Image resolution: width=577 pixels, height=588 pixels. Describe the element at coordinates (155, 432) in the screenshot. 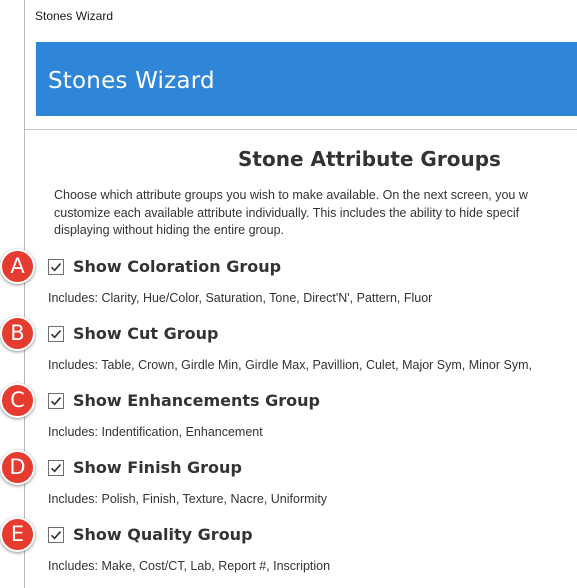

I see `enhancements-group-includes: Includes: Indentification, Enhancement` at that location.